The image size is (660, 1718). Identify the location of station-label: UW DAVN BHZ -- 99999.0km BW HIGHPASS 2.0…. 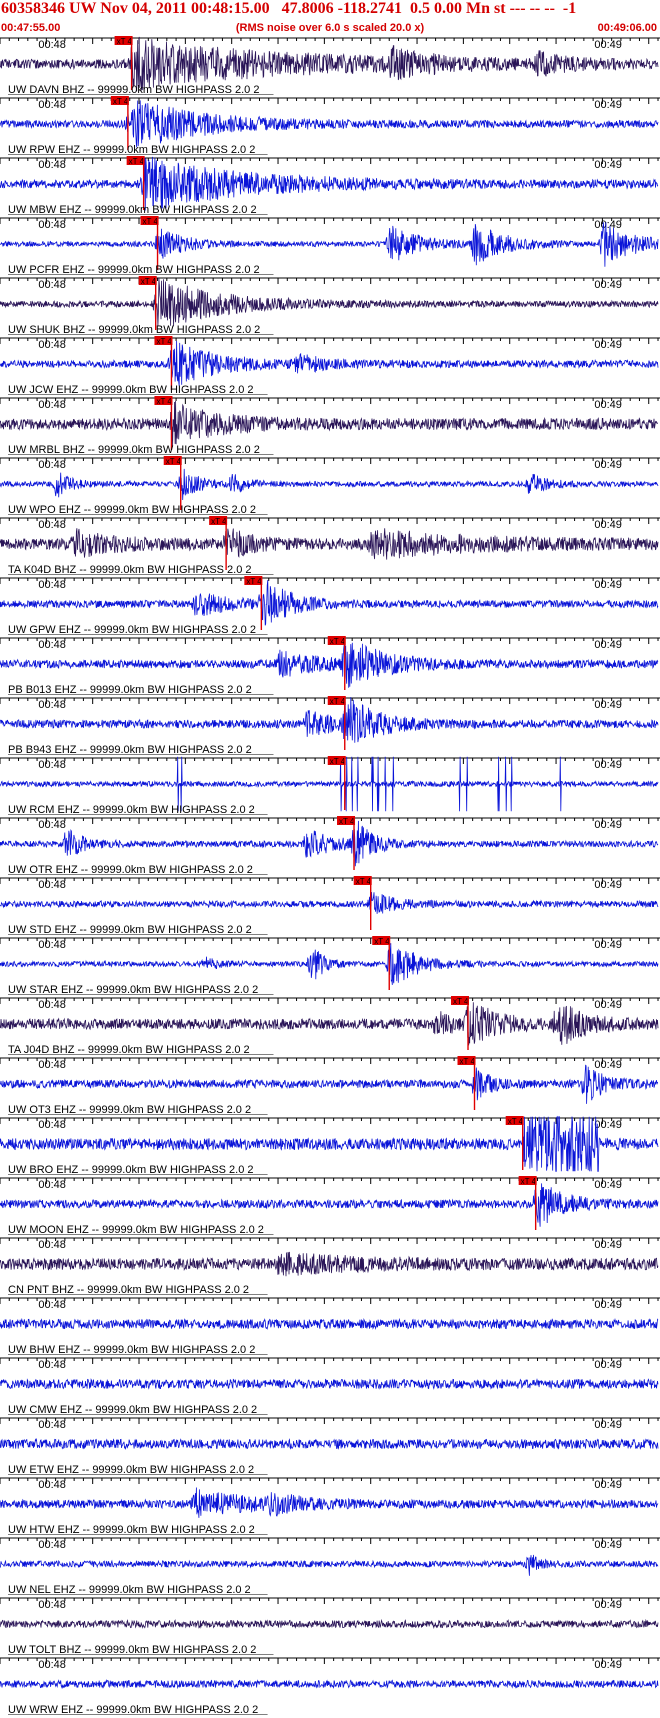
(133, 90).